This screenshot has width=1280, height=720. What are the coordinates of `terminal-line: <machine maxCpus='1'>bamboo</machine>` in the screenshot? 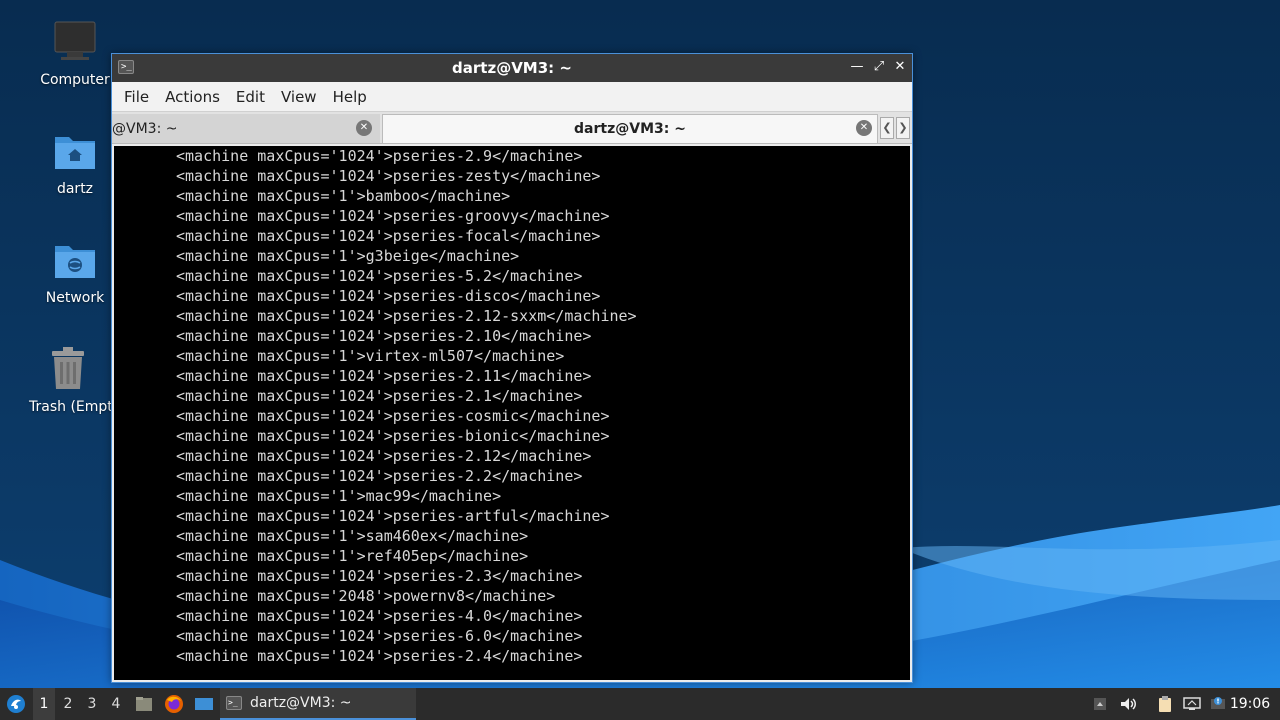 It's located at (343, 196).